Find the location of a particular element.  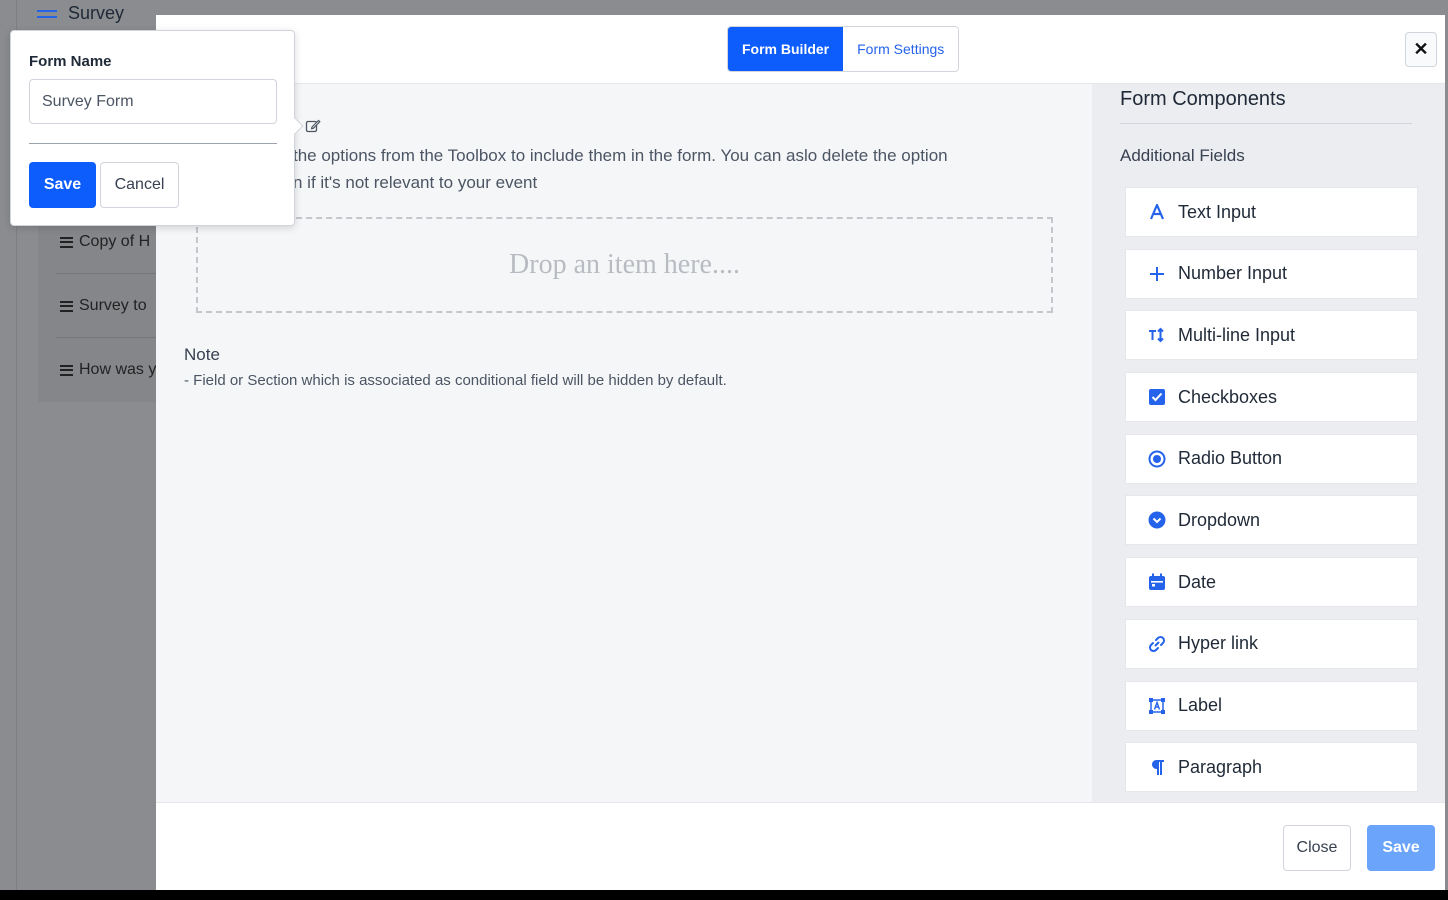

modal-footer: Close Save is located at coordinates (800, 846).